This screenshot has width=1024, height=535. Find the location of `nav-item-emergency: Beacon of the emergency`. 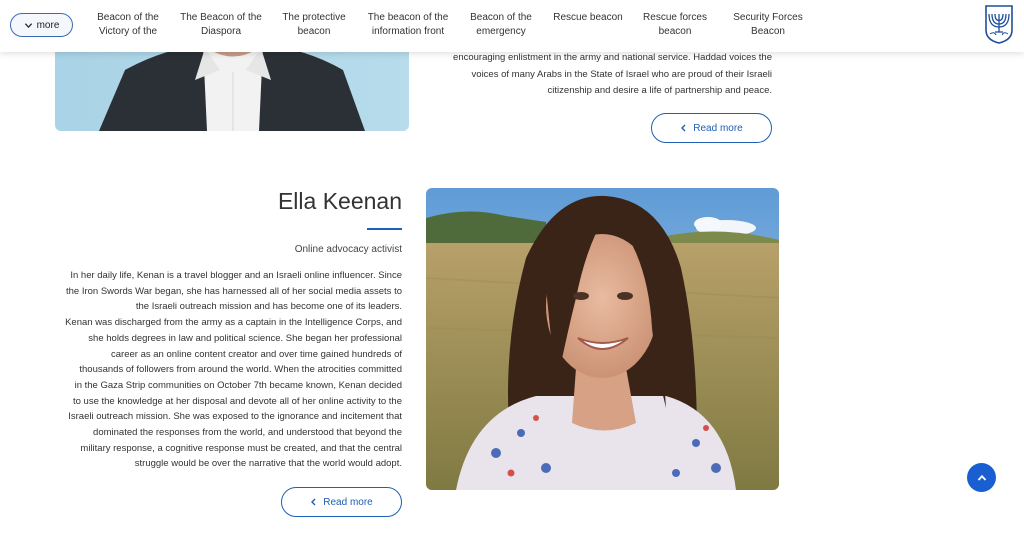

nav-item-emergency: Beacon of the emergency is located at coordinates (501, 26).